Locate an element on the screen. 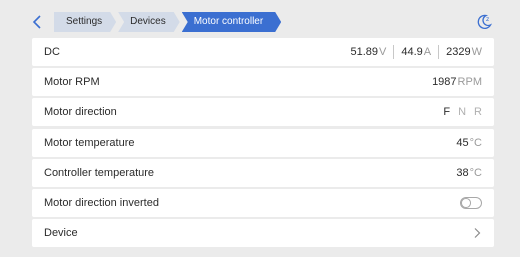 The image size is (520, 257). motor-direction-label: Motor direction is located at coordinates (80, 112).